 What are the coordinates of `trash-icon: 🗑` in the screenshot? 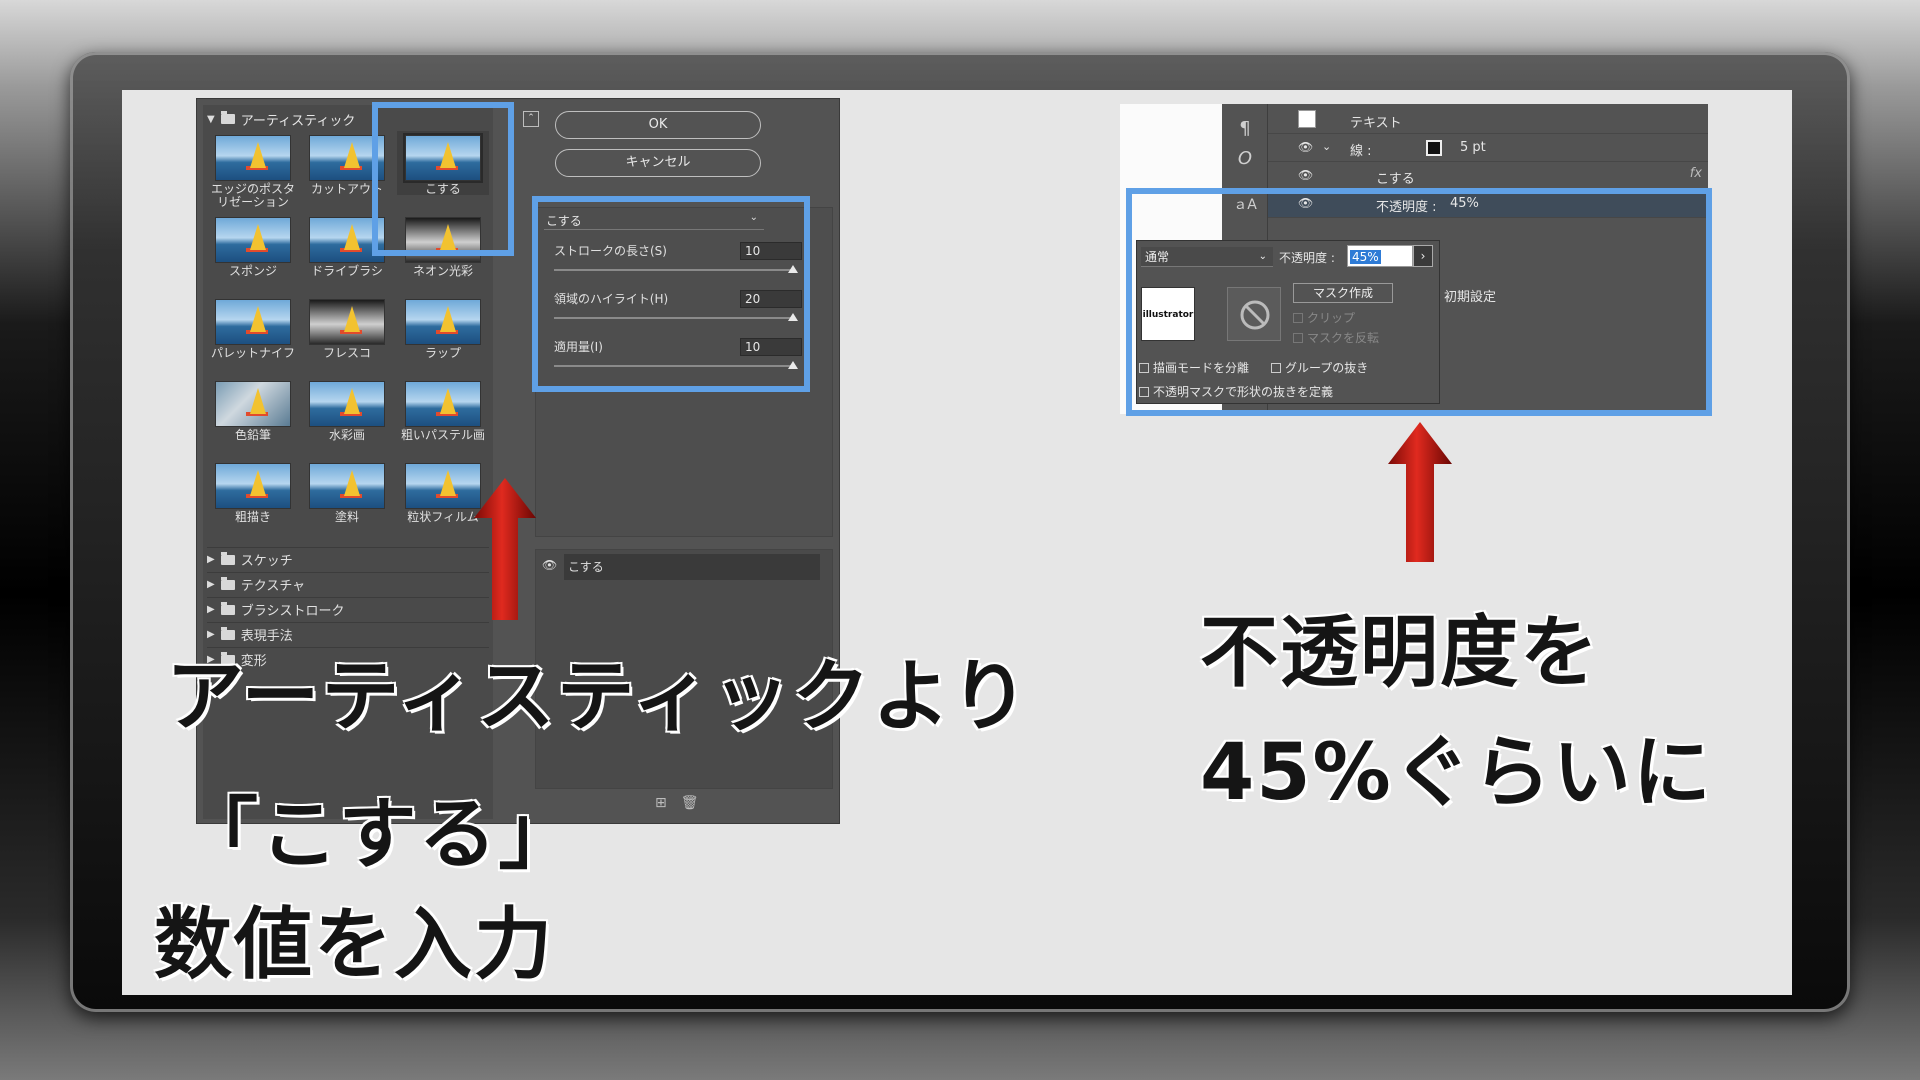 It's located at (690, 803).